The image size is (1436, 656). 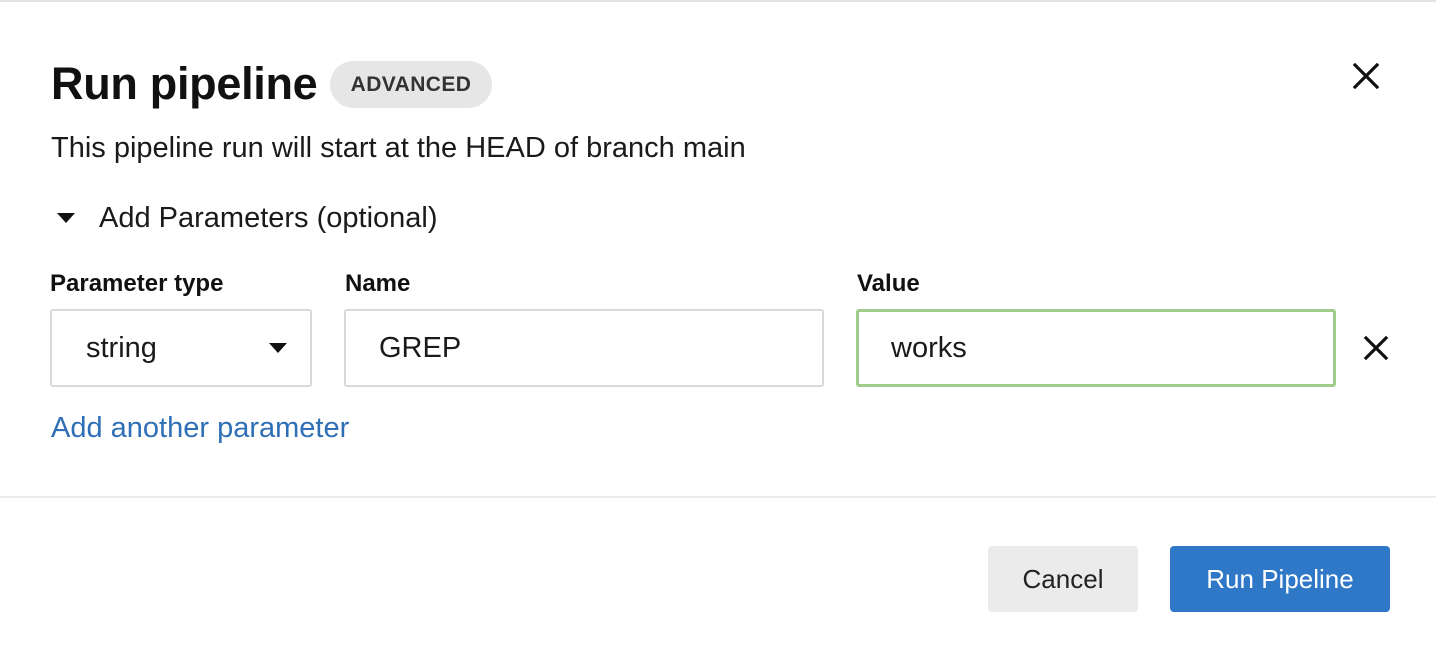 I want to click on parameter-name-input, so click(x=584, y=348).